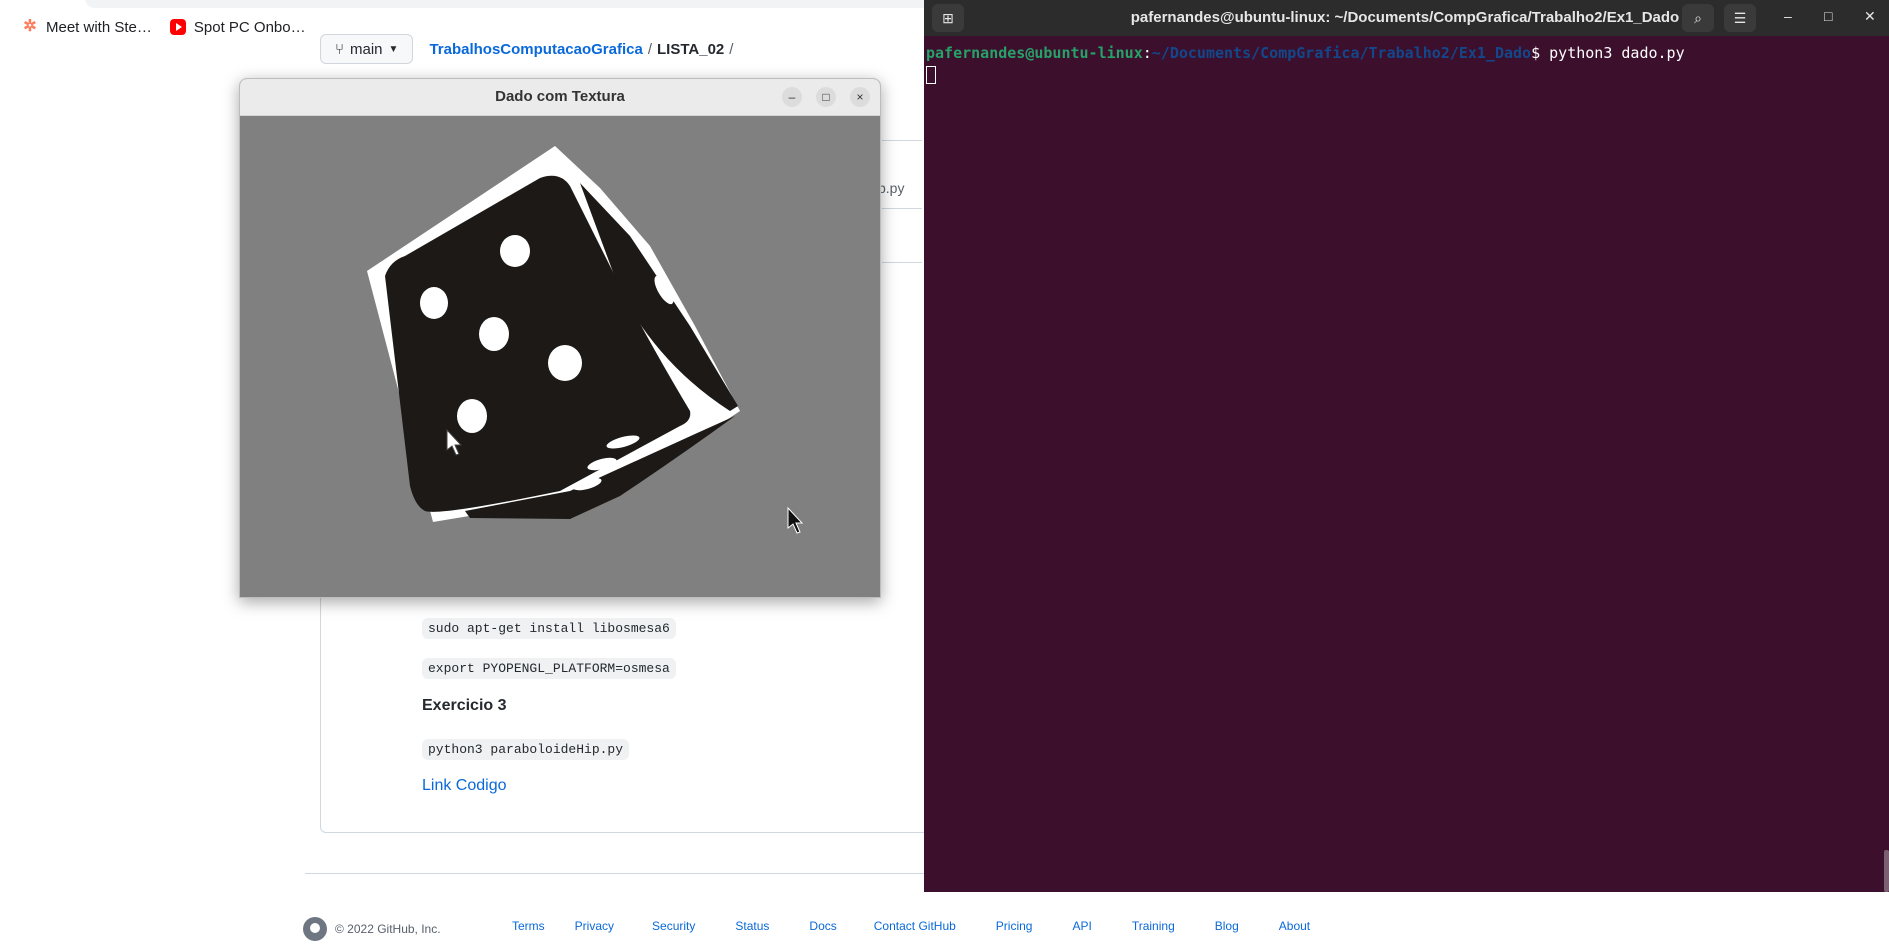  I want to click on menu-button: ☰, so click(1740, 18).